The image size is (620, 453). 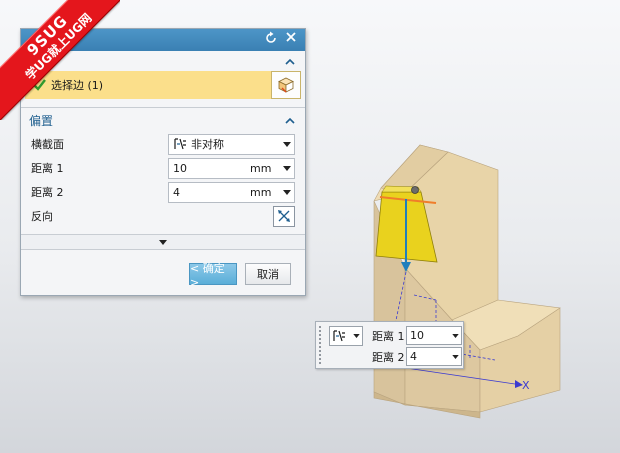 I want to click on dialog-title-bar: 倒斜角, so click(x=163, y=40).